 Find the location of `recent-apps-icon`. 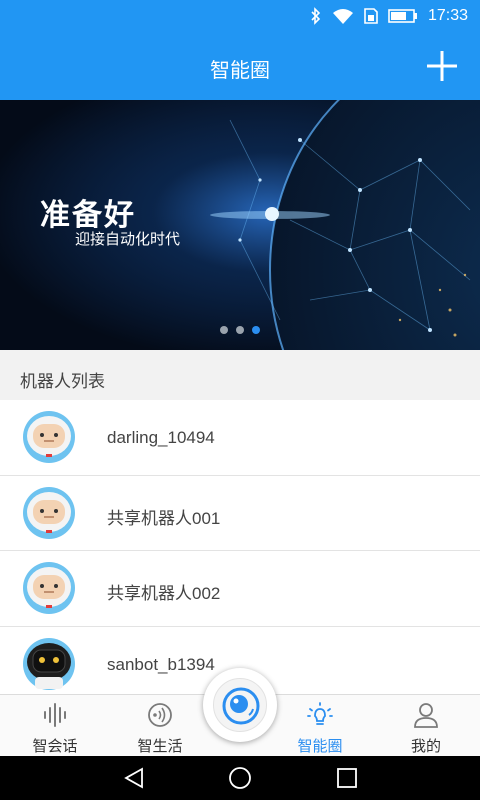

recent-apps-icon is located at coordinates (347, 778).